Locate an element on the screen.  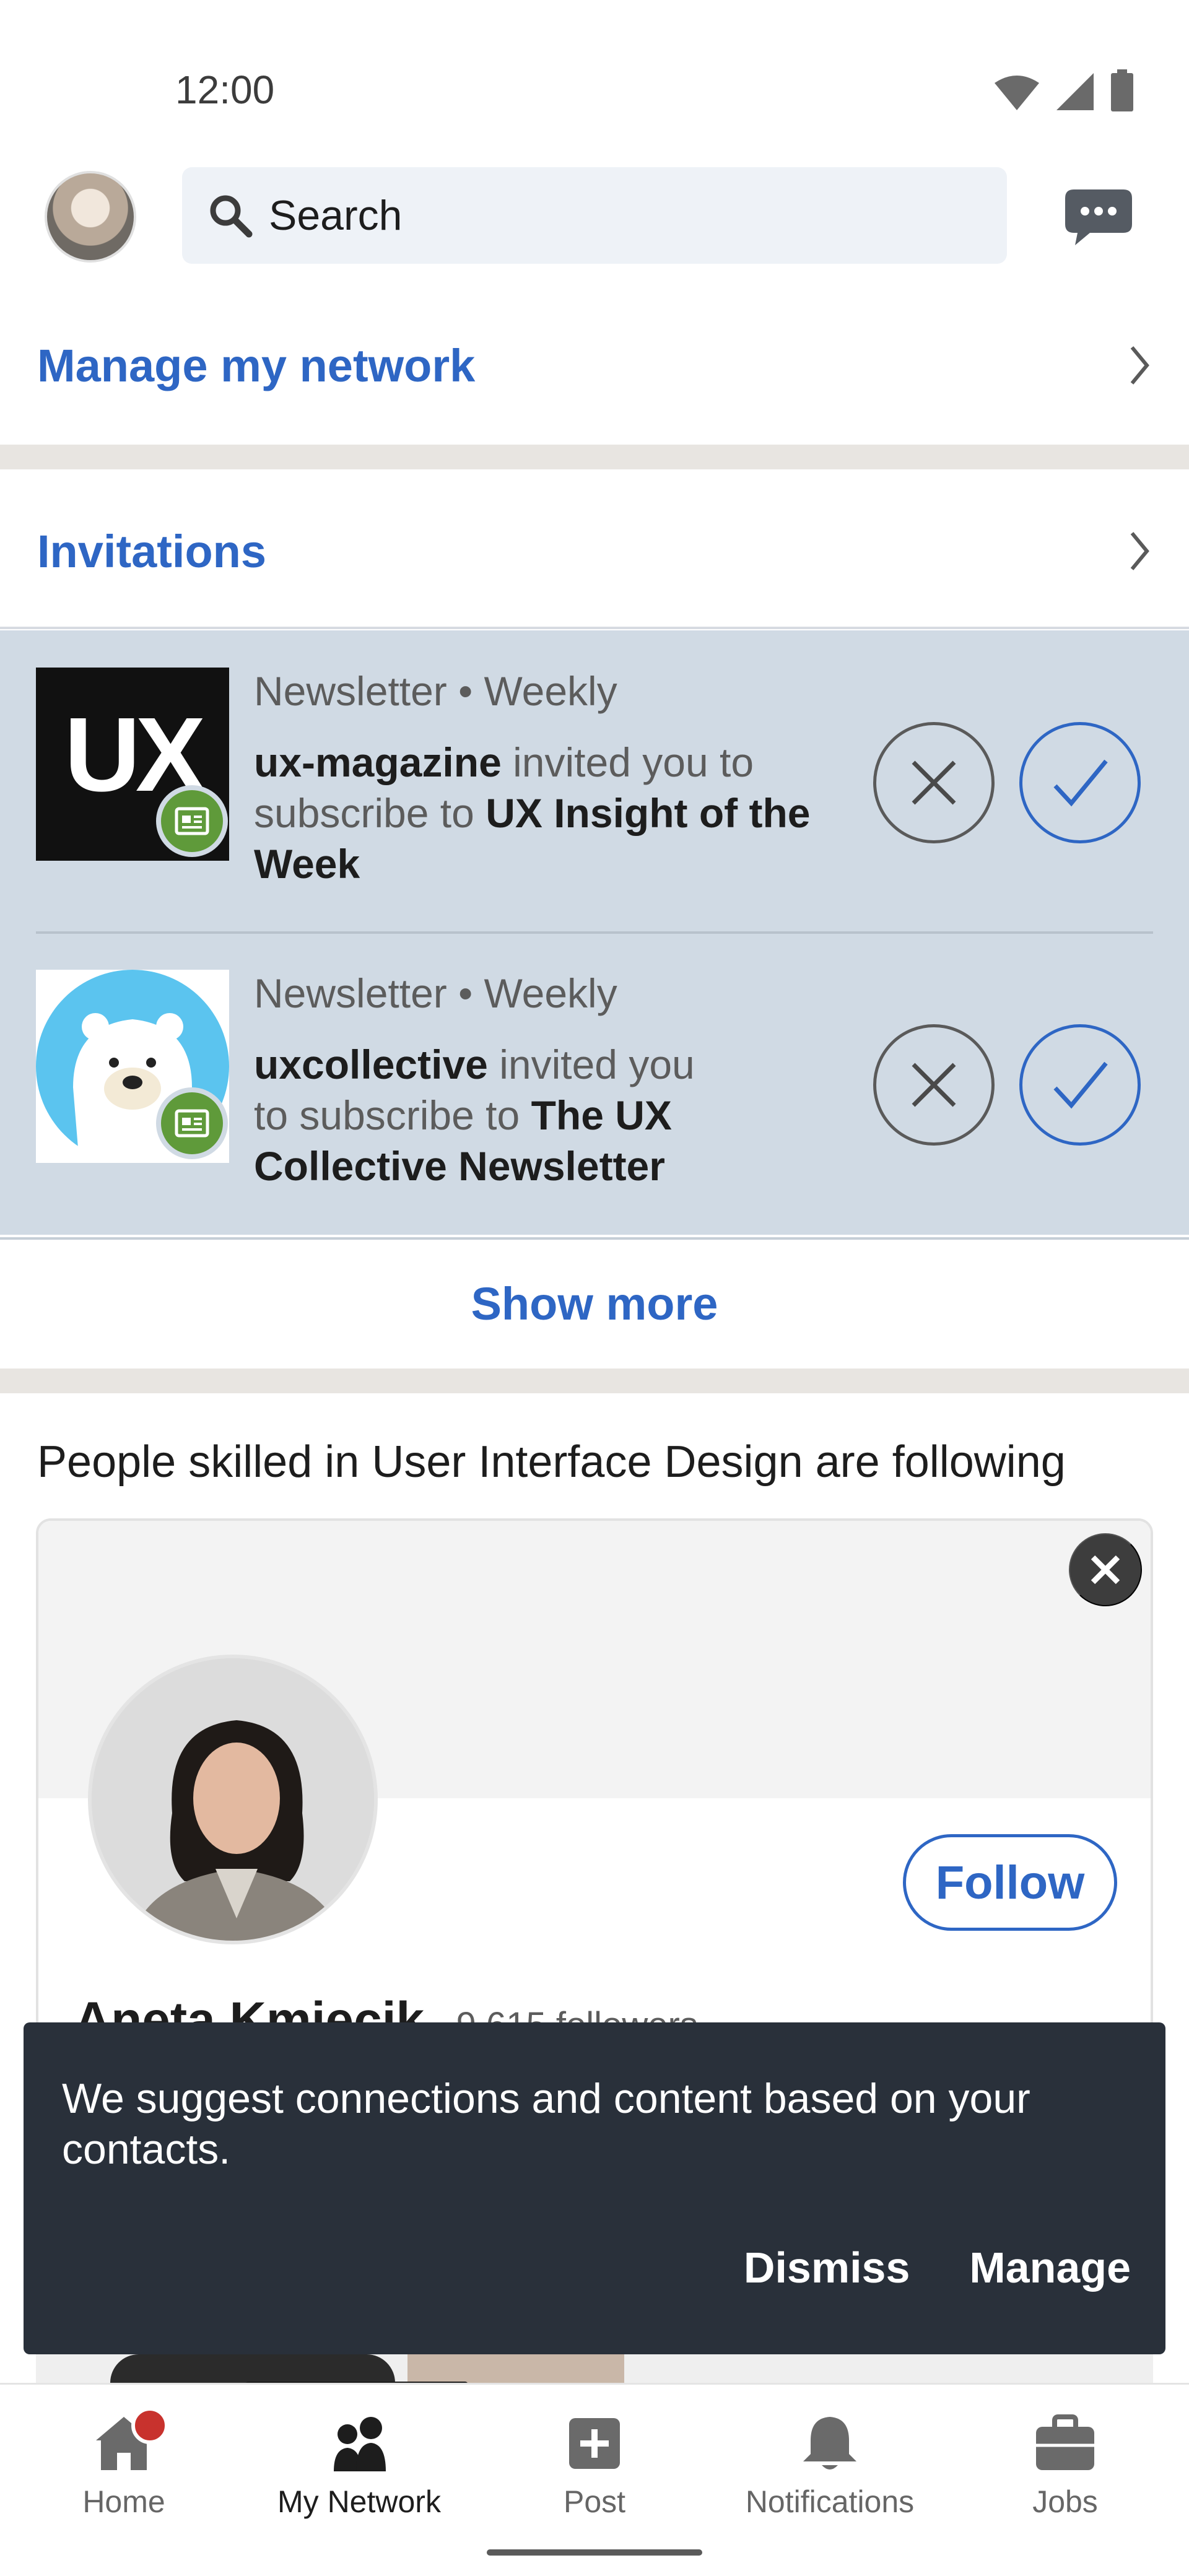
system-home-indicator is located at coordinates (594, 2552).